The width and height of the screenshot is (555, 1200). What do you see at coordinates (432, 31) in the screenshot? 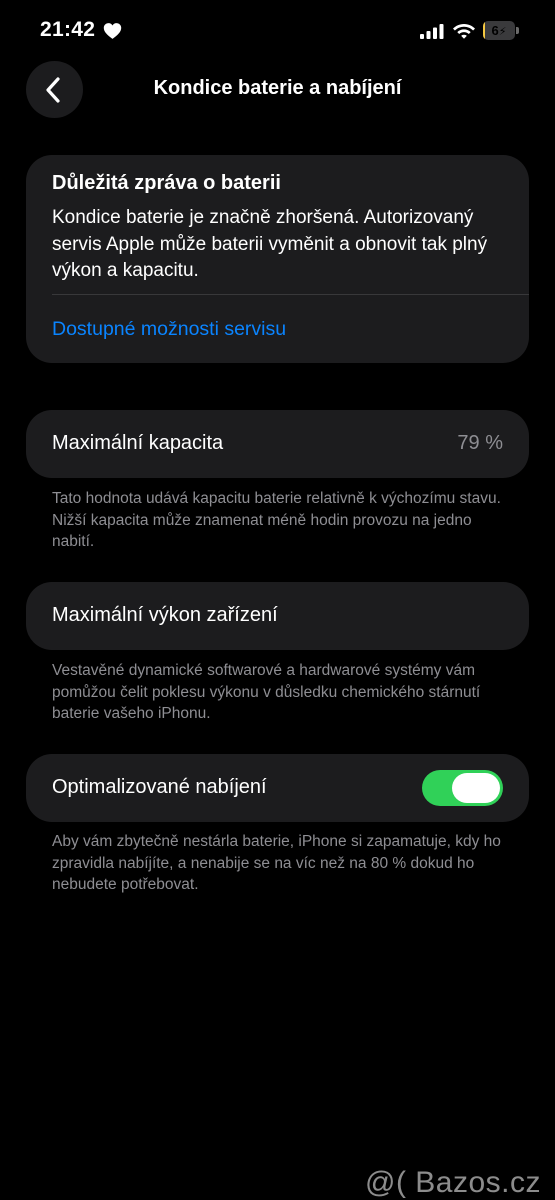
I see `cellular-signal-icon` at bounding box center [432, 31].